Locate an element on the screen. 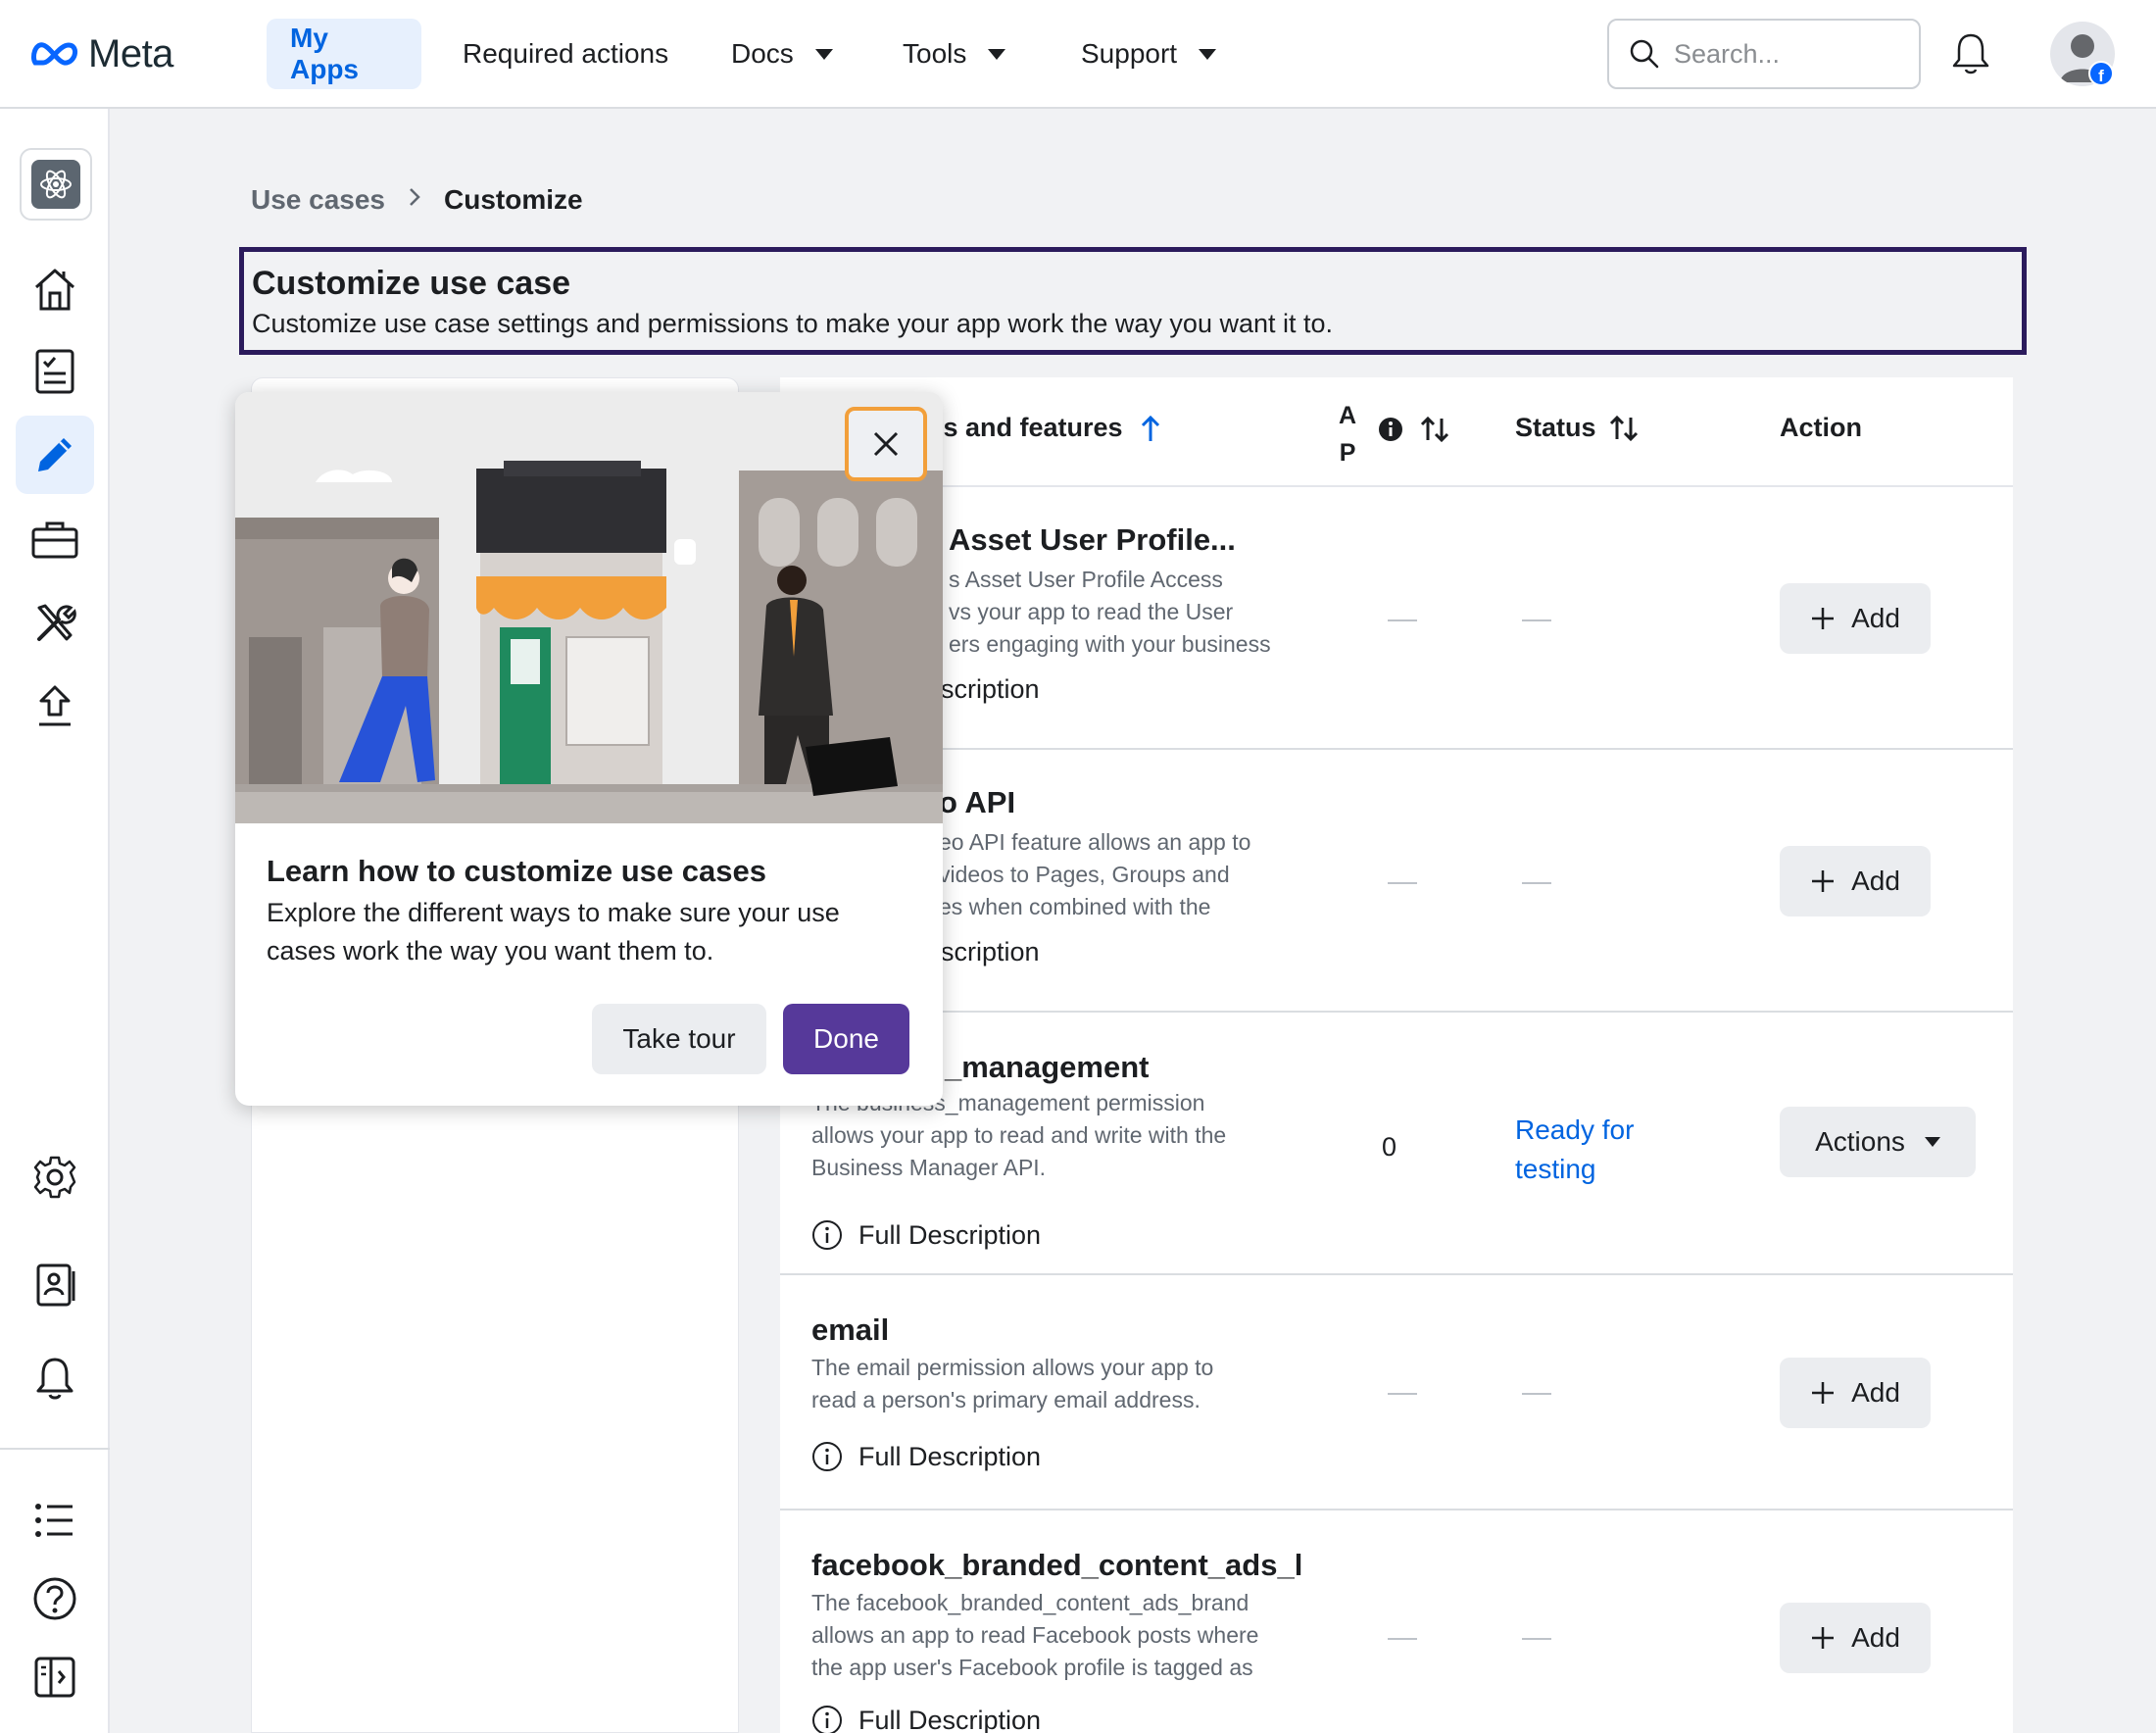  nav-docs: Docs is located at coordinates (782, 54).